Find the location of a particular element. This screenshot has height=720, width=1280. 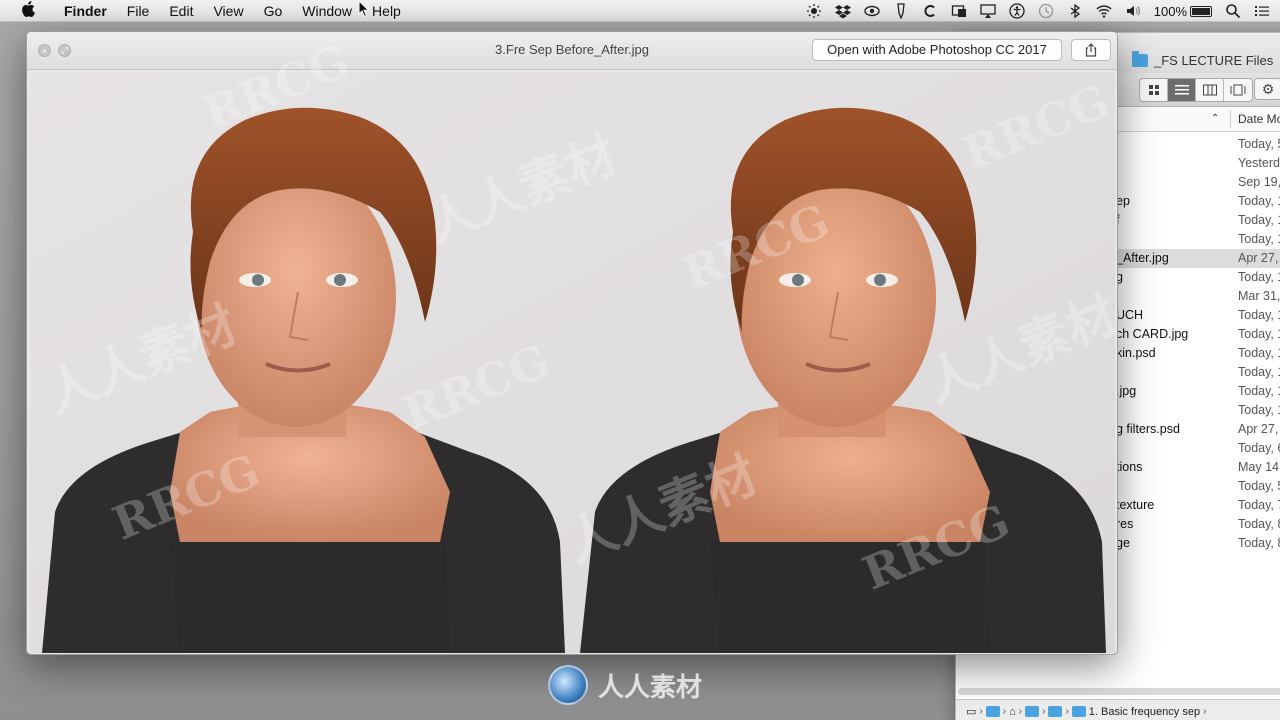

pen-icon is located at coordinates (901, 11).